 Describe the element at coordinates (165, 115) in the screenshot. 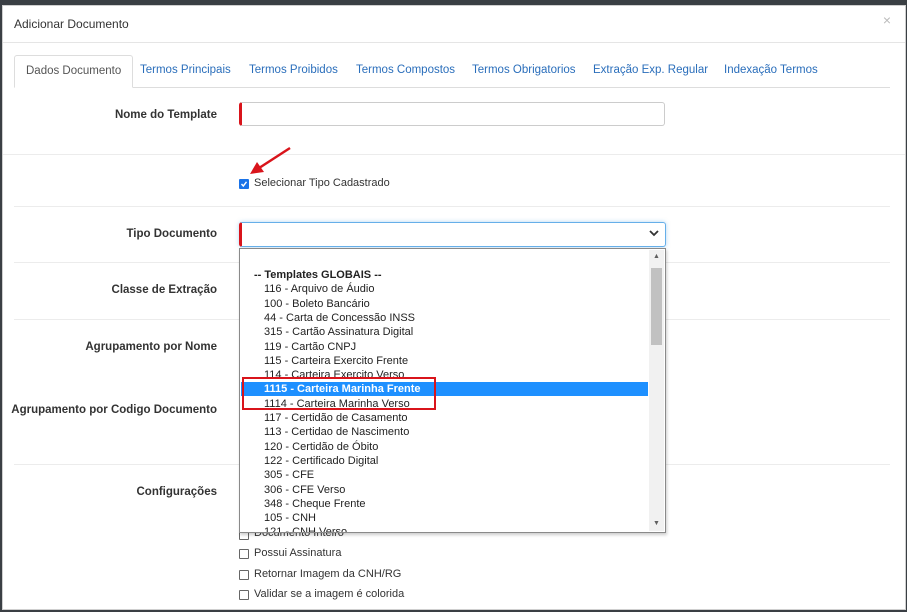

I see `nome-template-label: Nome do Template` at that location.